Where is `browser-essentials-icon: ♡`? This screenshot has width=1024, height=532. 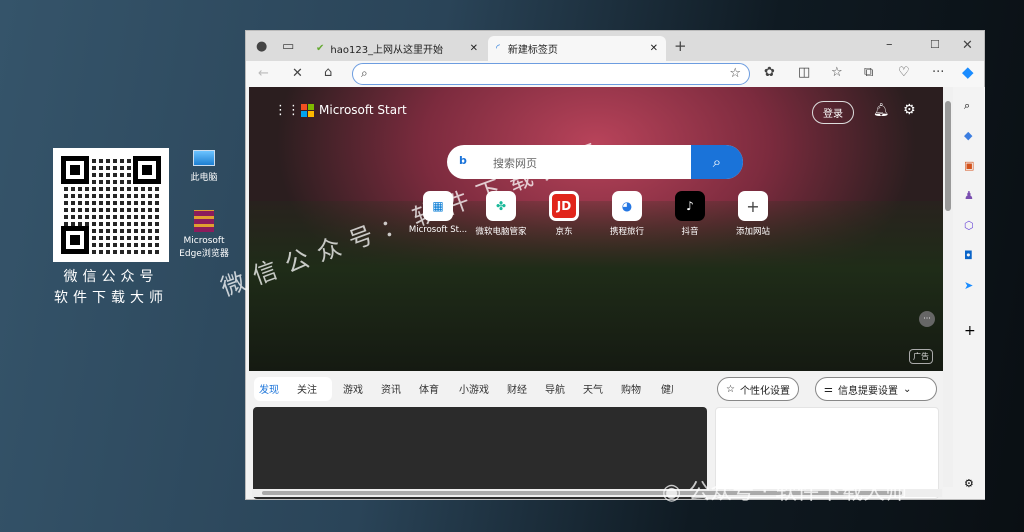 browser-essentials-icon: ♡ is located at coordinates (904, 72).